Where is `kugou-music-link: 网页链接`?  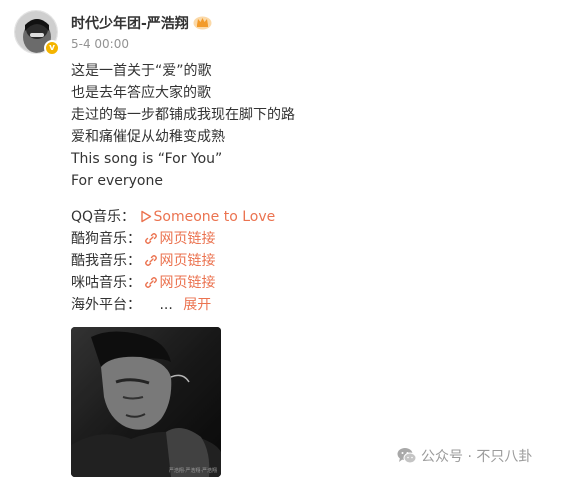 kugou-music-link: 网页链接 is located at coordinates (180, 239).